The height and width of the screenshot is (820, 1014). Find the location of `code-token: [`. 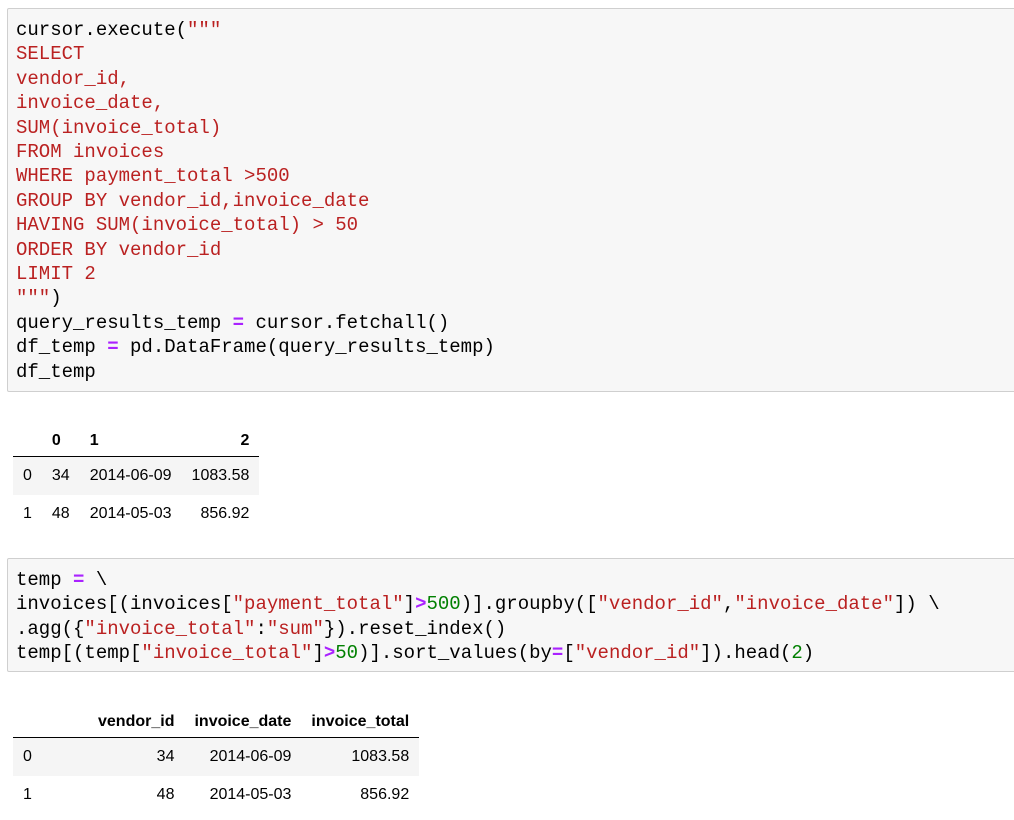

code-token: [ is located at coordinates (569, 653).